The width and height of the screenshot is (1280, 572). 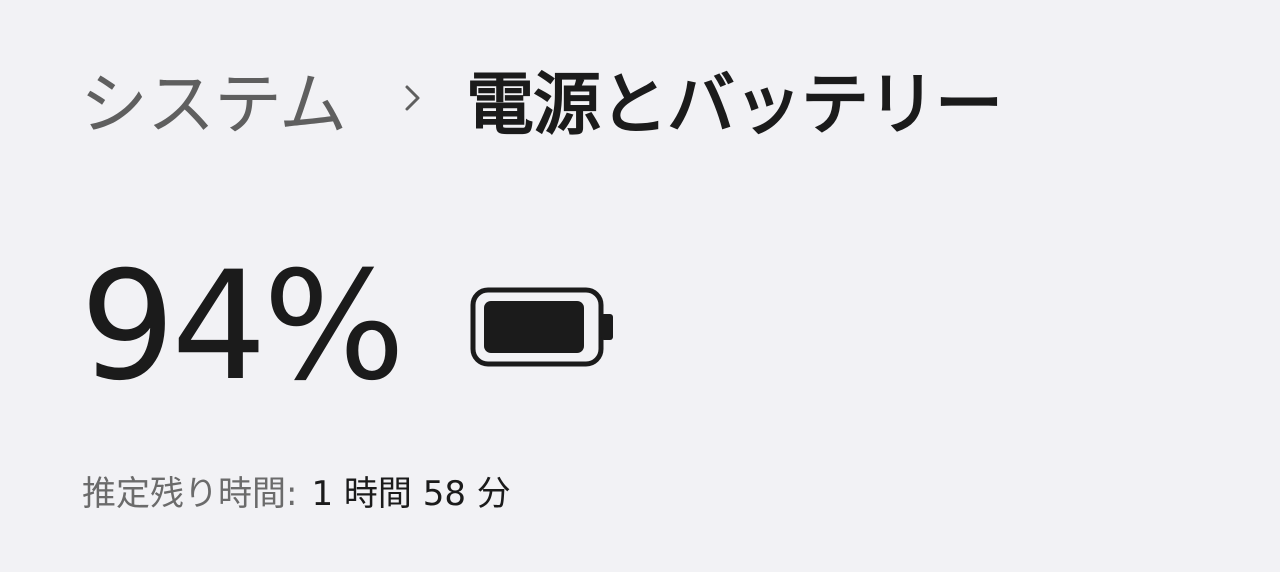 I want to click on chevron-right-icon, so click(x=413, y=98).